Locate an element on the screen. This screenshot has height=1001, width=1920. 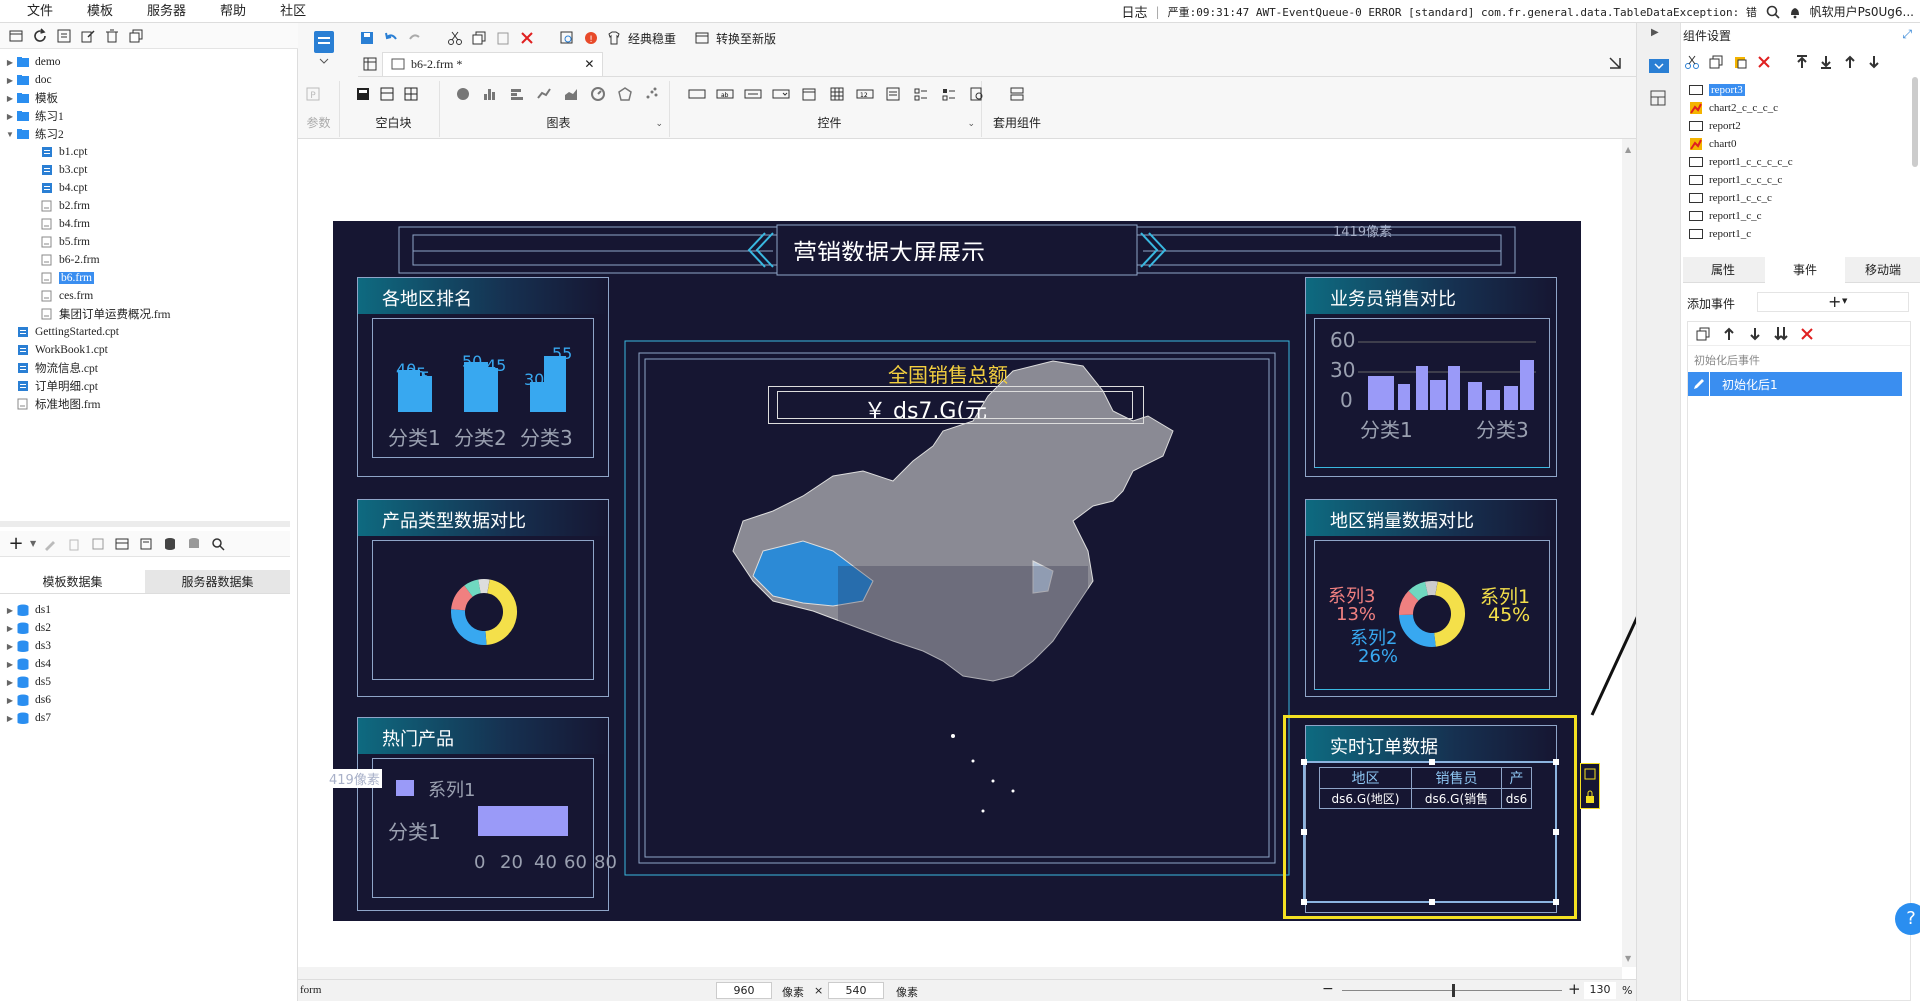
add-event-dropdown: + ▼ is located at coordinates (1833, 302).